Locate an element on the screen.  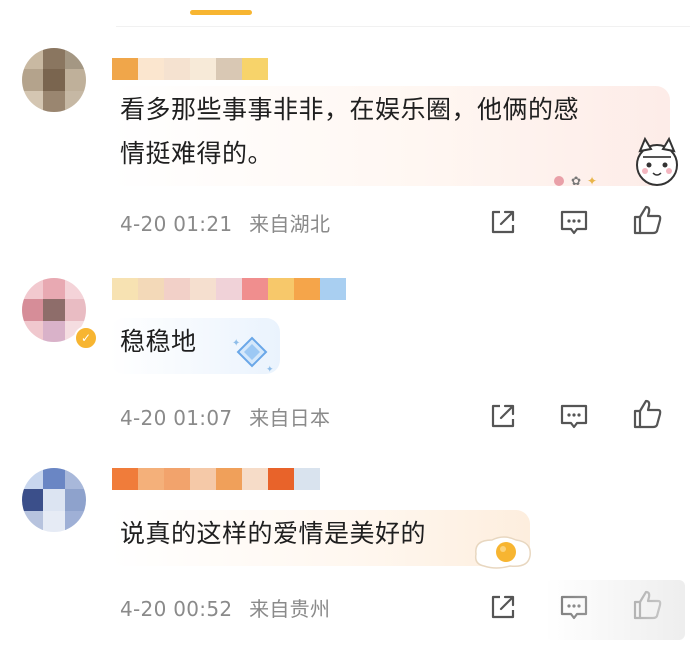
comment-time: 4-20 01:21 is located at coordinates (176, 224).